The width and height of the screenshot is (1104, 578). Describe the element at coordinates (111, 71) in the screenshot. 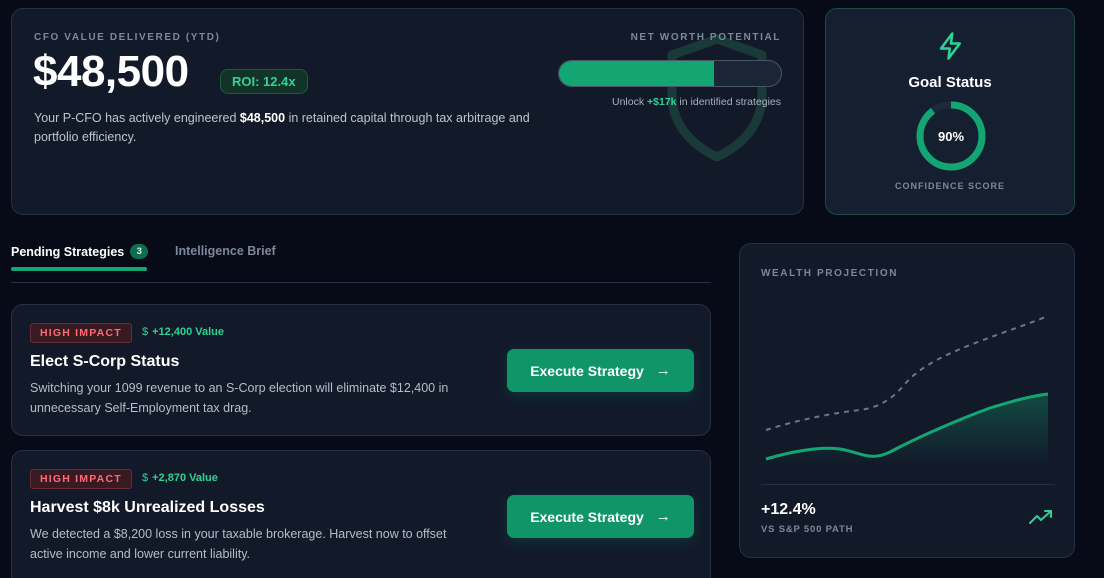

I see `cfo-value-amount: $48,500` at that location.